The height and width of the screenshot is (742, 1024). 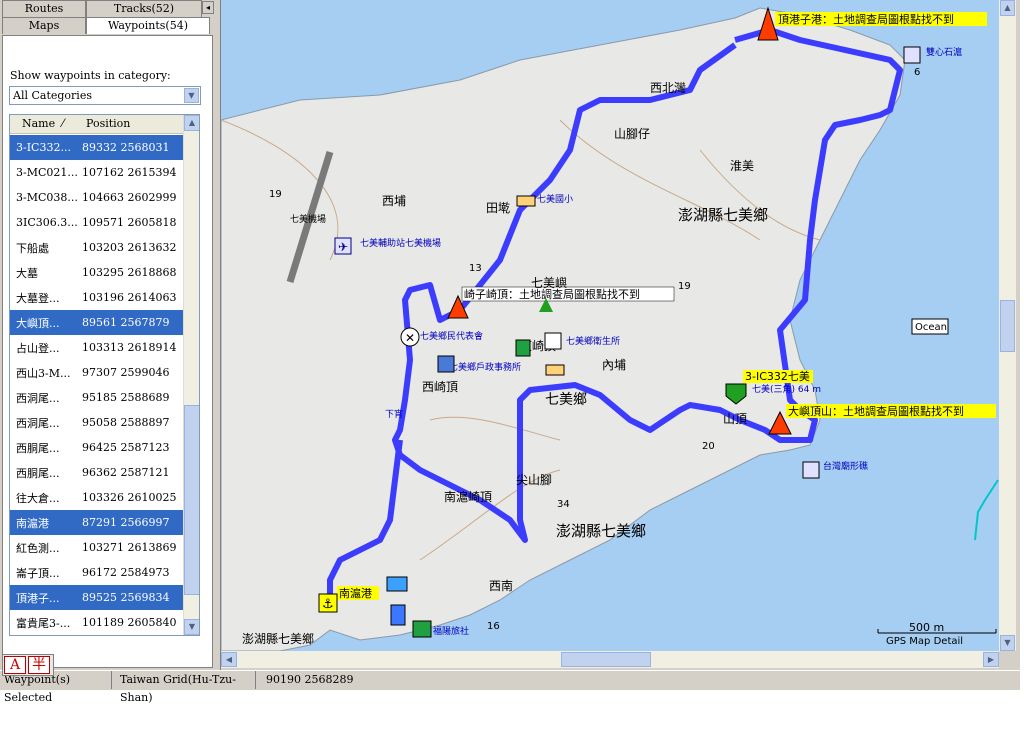 What do you see at coordinates (97, 297) in the screenshot?
I see `table-row: 大墓登... 103196 2614063` at bounding box center [97, 297].